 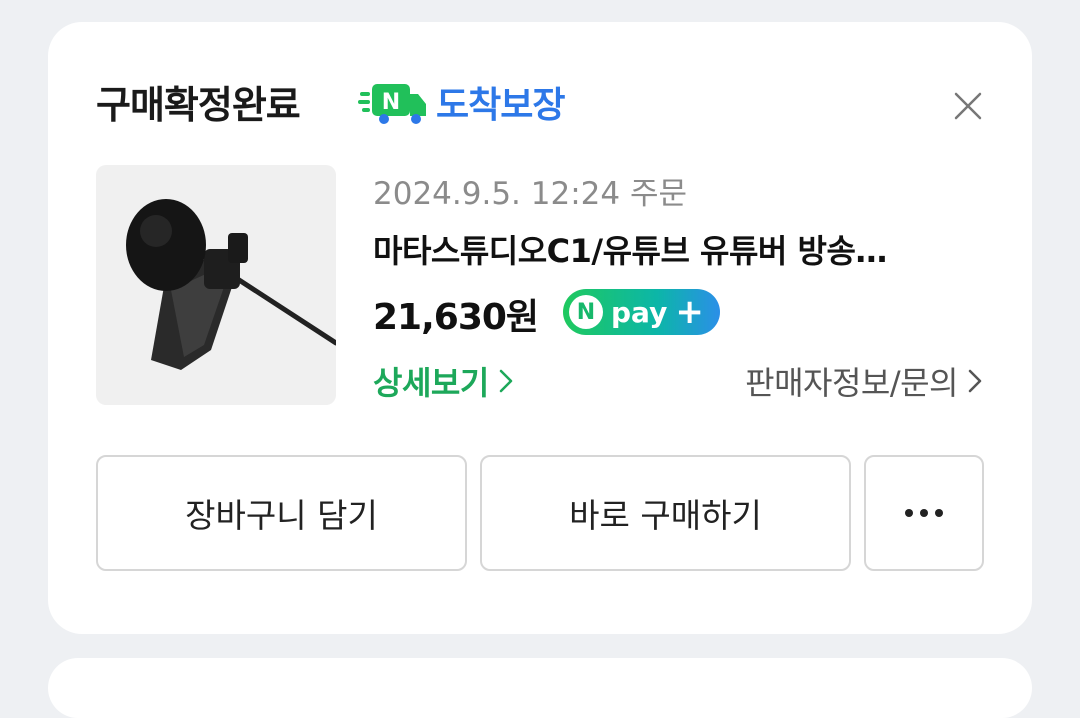 What do you see at coordinates (586, 312) in the screenshot?
I see `npay-n-icon: N` at bounding box center [586, 312].